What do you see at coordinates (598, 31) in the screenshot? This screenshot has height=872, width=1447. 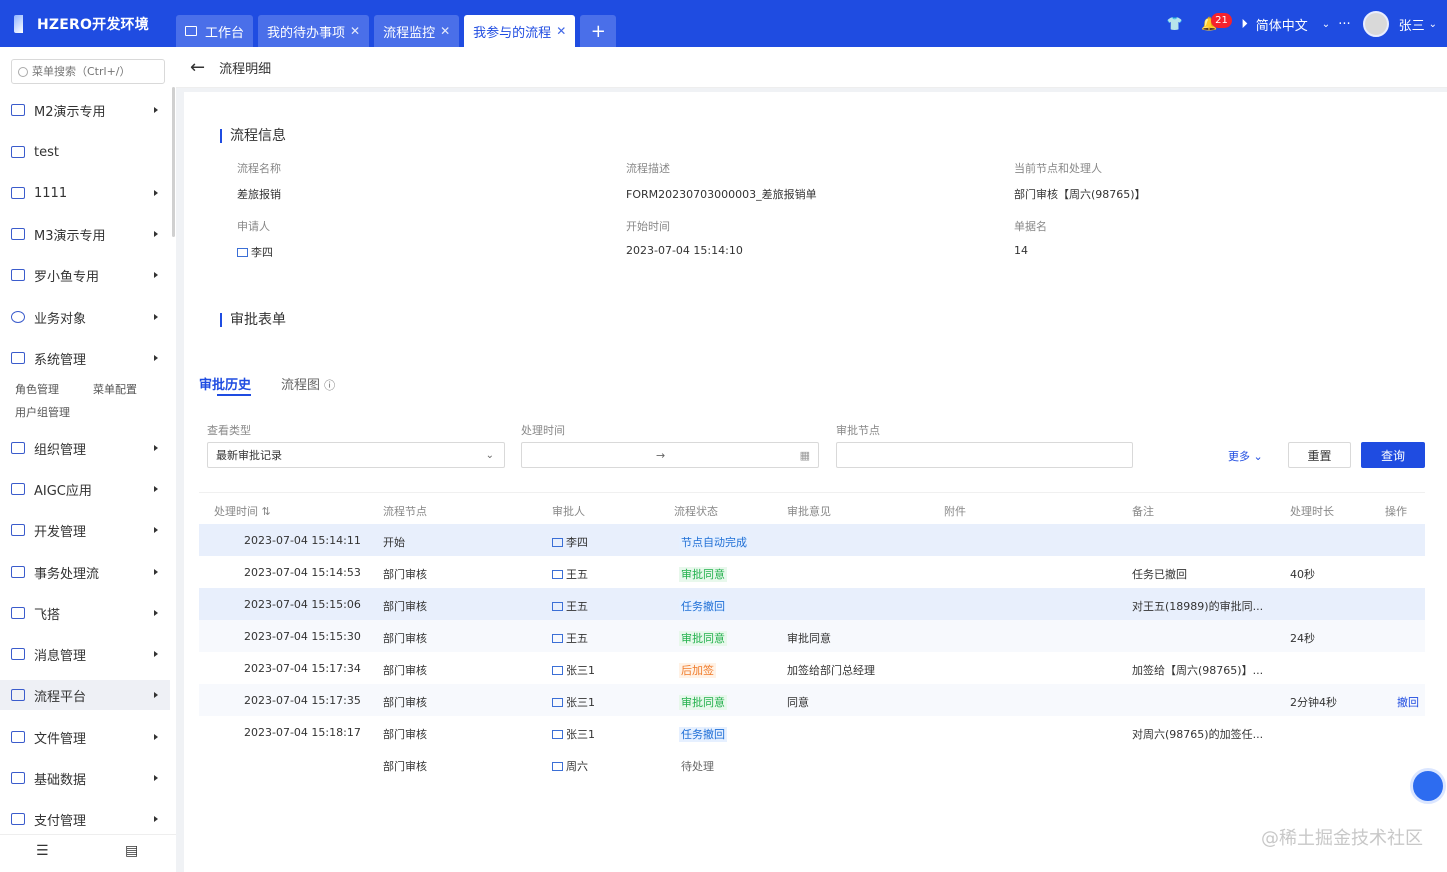 I see `add-tab-button: +` at bounding box center [598, 31].